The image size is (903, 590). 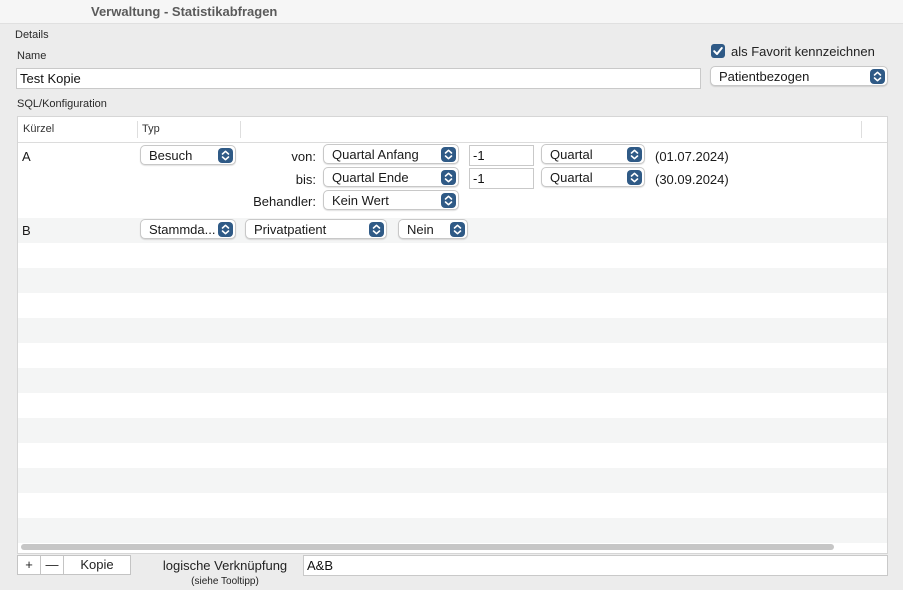 I want to click on favorite-checkbox, so click(x=718, y=51).